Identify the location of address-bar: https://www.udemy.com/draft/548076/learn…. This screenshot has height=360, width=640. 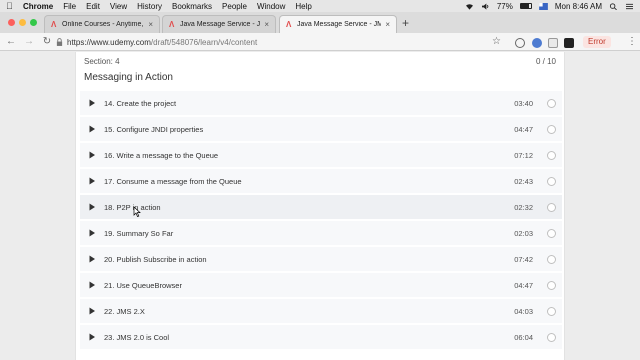
(281, 42).